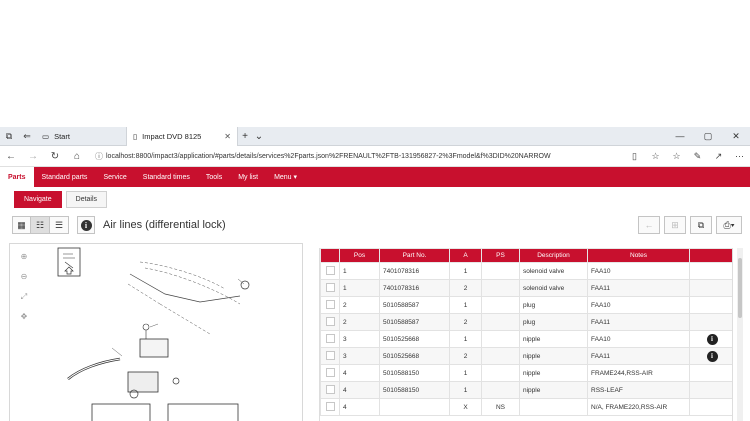  I want to click on window-controls: — ▢ ✕, so click(708, 136).